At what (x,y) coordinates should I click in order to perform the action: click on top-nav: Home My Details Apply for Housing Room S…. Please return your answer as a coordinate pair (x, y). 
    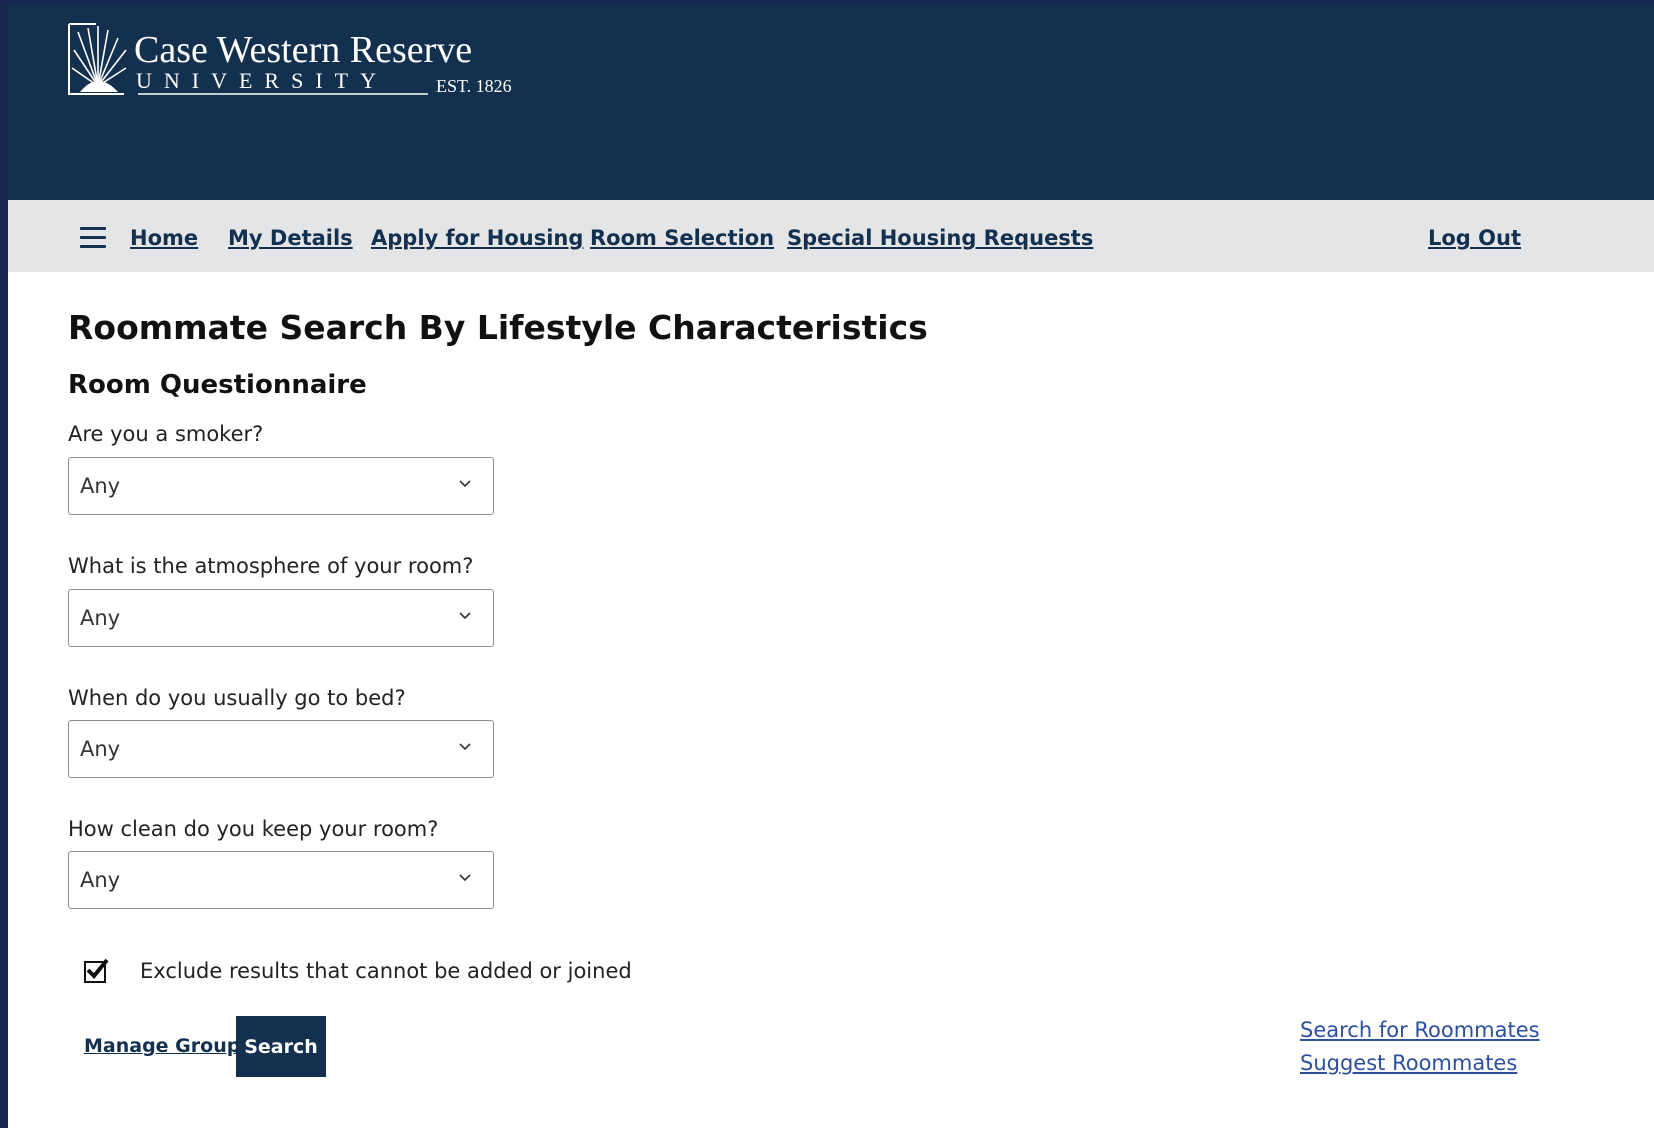
    Looking at the image, I should click on (831, 236).